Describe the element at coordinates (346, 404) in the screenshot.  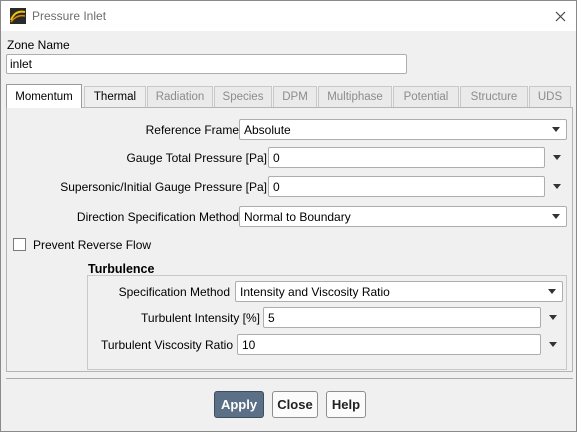
I see `help-button: Help` at that location.